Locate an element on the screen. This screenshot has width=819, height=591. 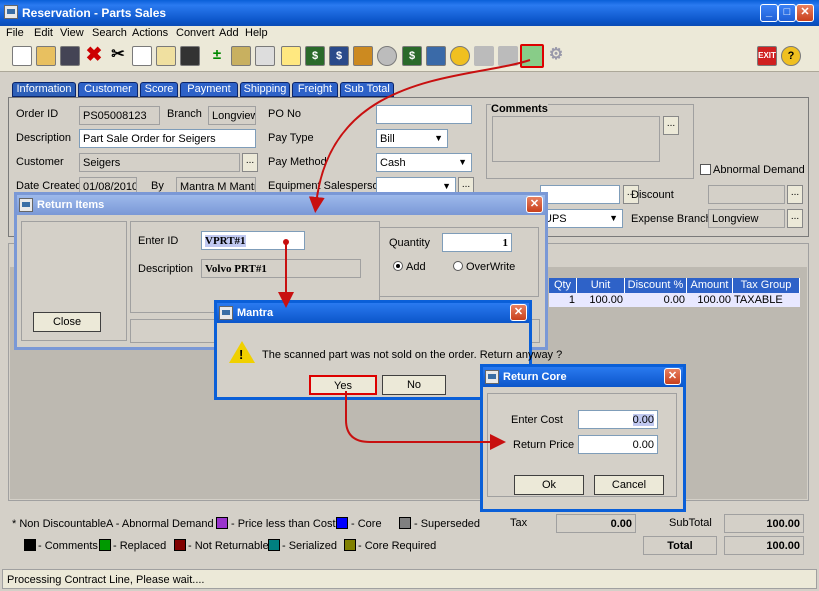
arrow-yes-to-return-core is located at coordinates (425, 420).